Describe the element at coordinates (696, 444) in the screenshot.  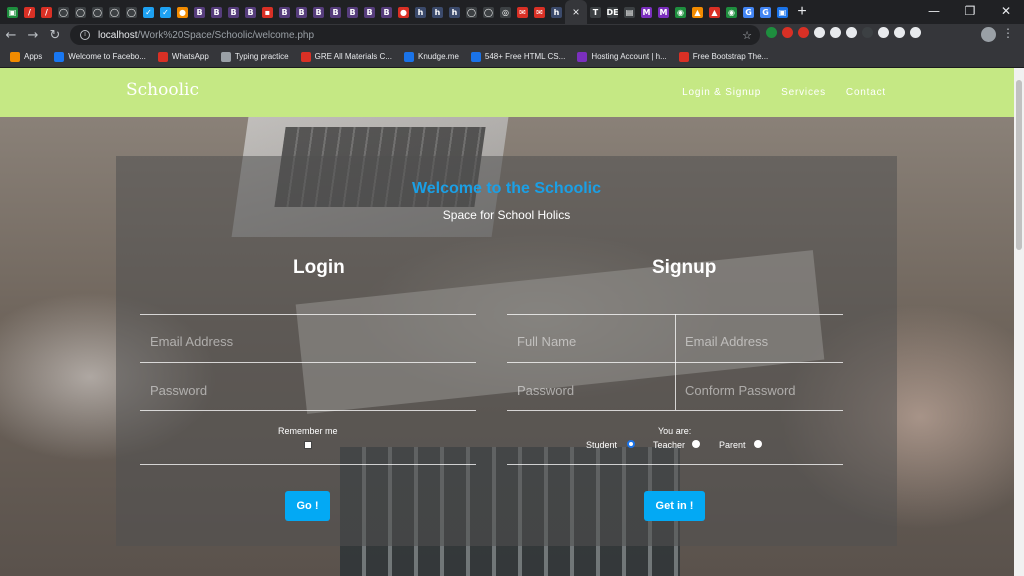
I see `role-teacher-radio` at that location.